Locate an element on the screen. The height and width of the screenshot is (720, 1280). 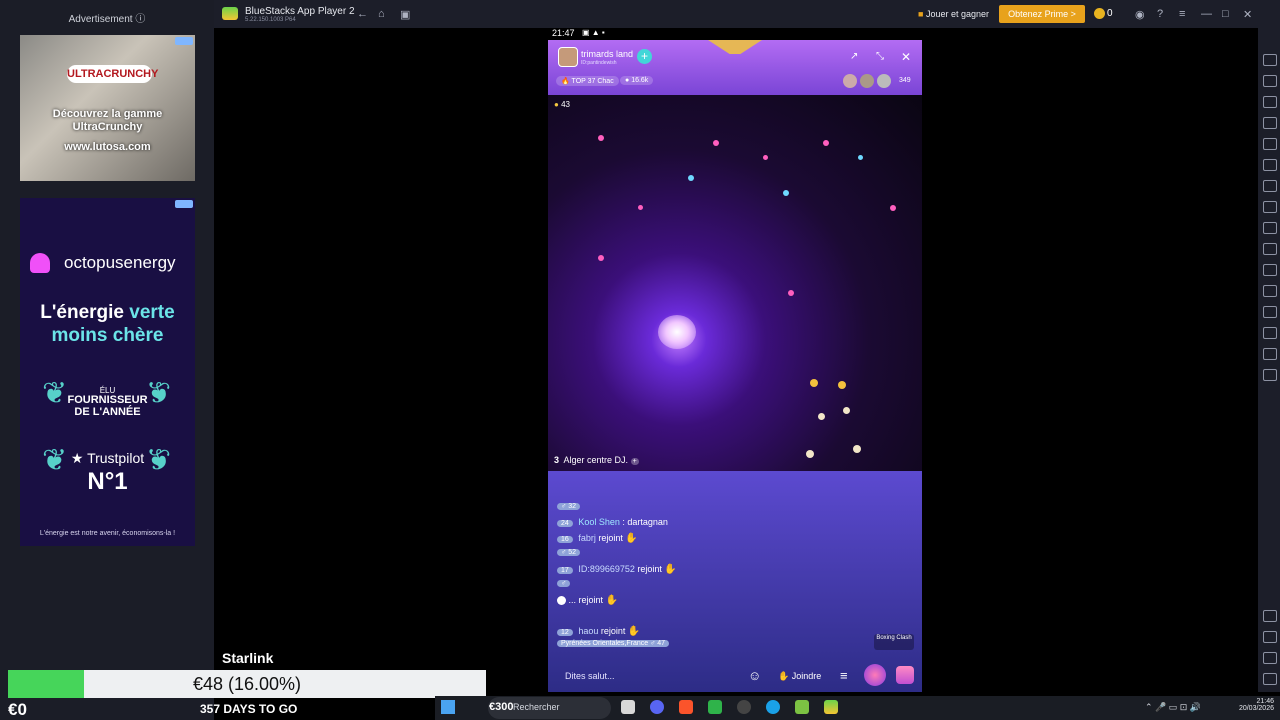
chat-line: ... rejoint ✋ is located at coordinates (587, 600).